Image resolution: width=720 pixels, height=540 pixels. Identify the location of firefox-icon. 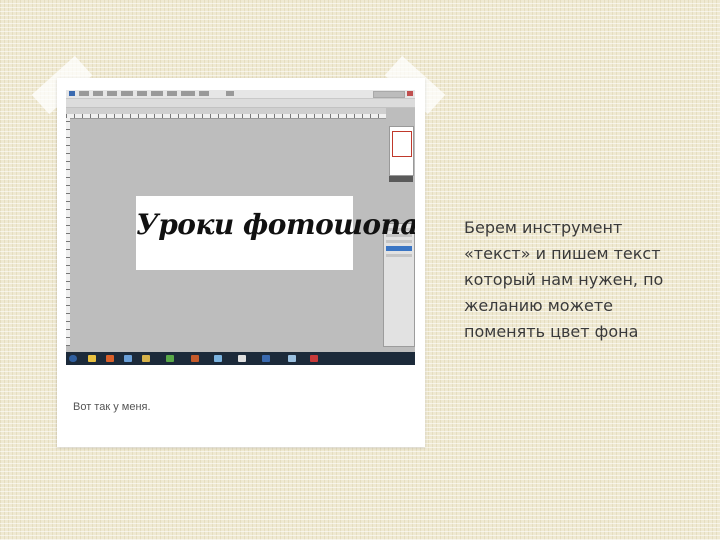
(110, 358).